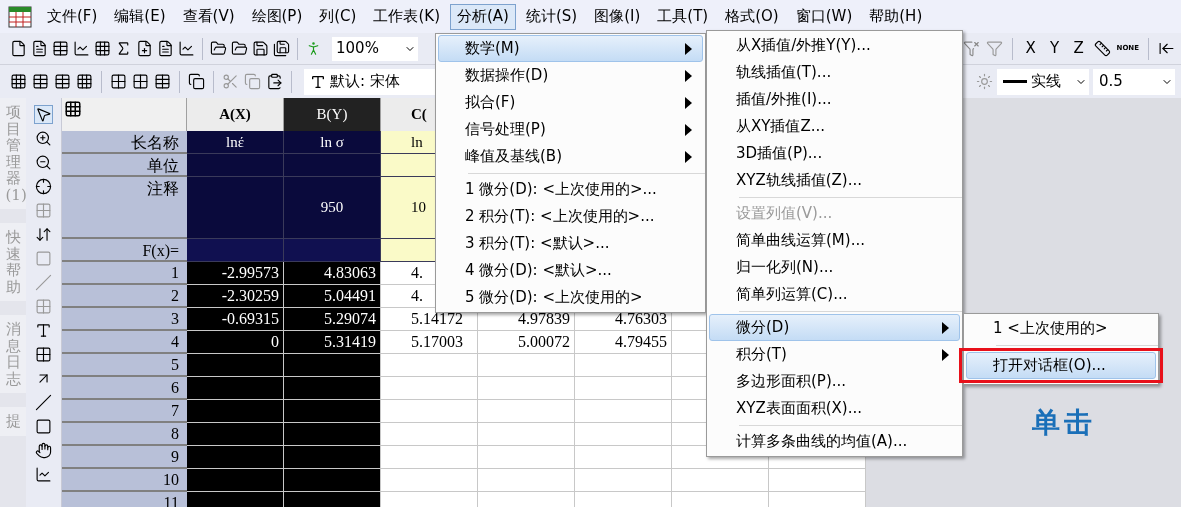  I want to click on row-header: 单位, so click(124, 165).